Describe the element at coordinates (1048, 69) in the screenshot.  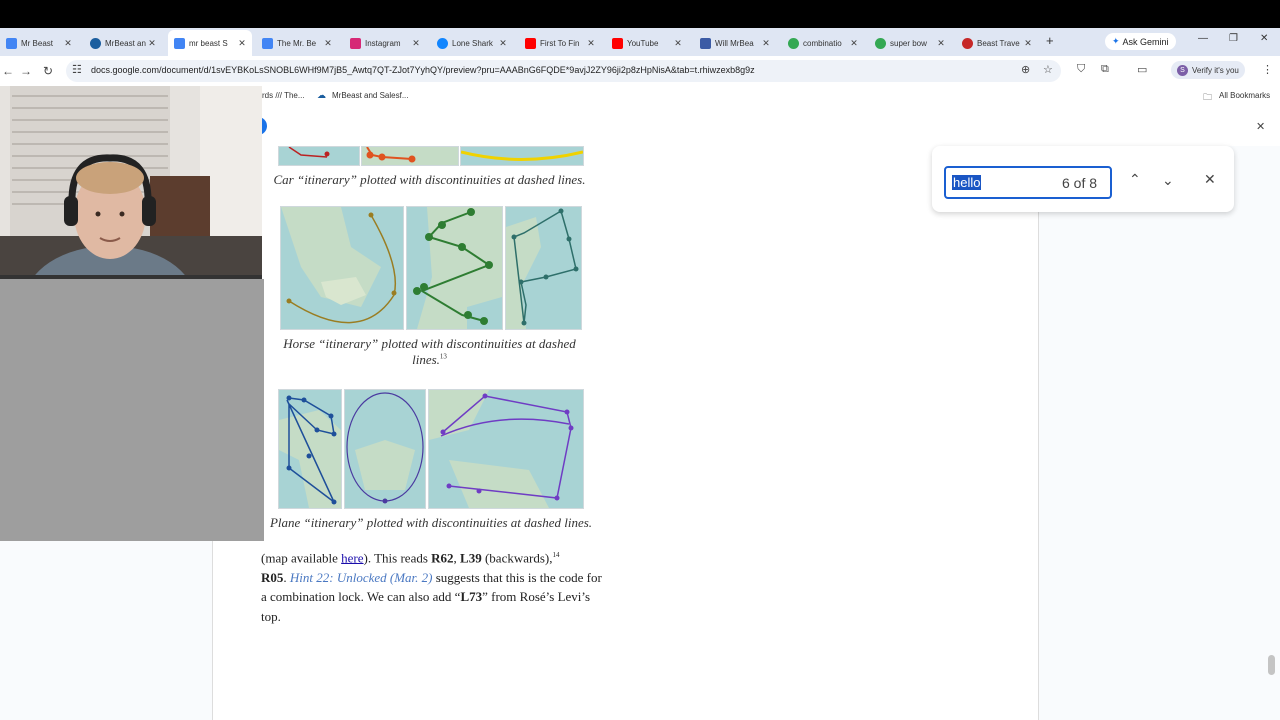
I see `bookmark-star-icon: ☆` at that location.